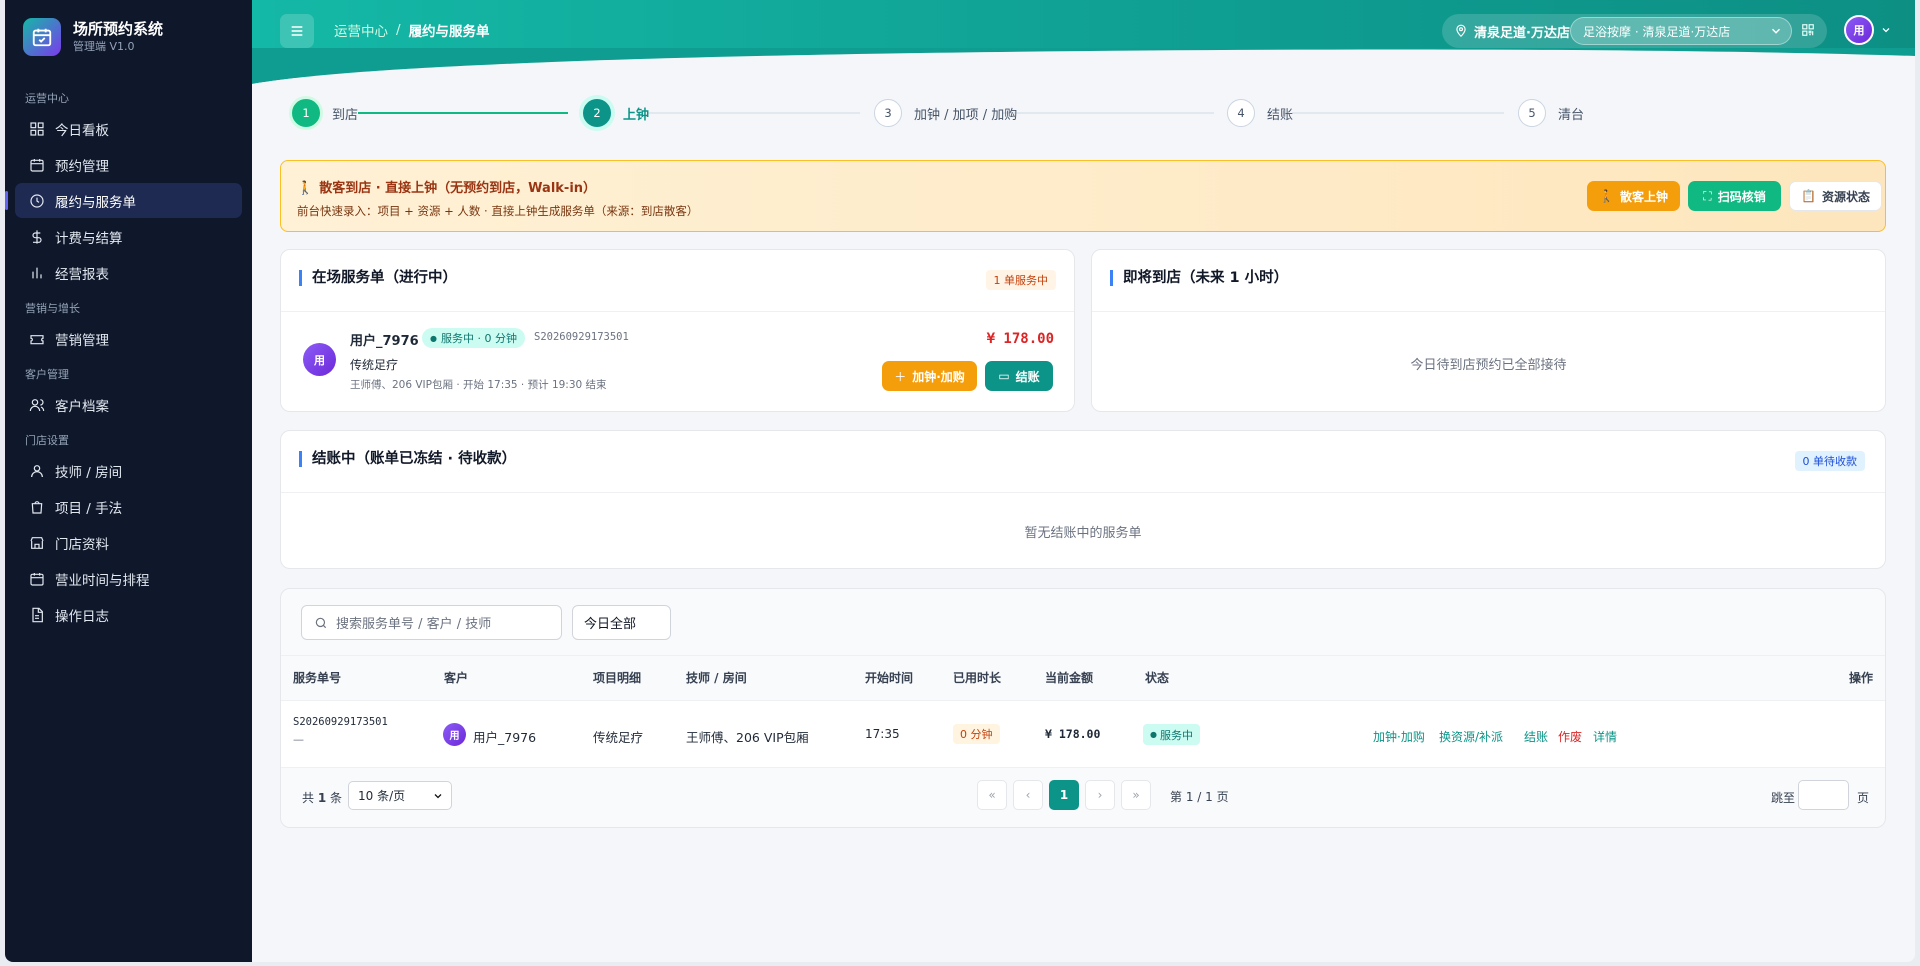 The image size is (1920, 966). I want to click on walkin-start-button: 🚶 散客上钟, so click(1633, 196).